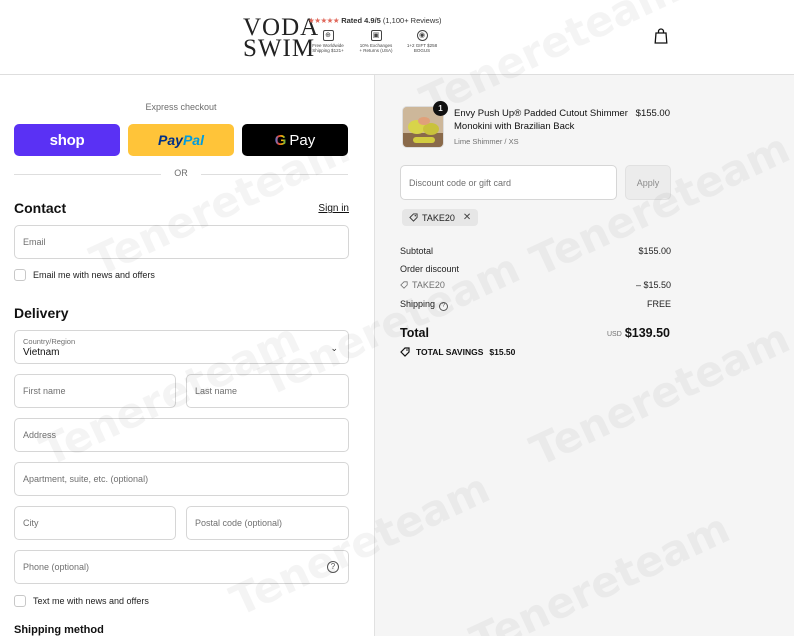  I want to click on sms-newsletter-row: Text me with news and offers, so click(81, 601).